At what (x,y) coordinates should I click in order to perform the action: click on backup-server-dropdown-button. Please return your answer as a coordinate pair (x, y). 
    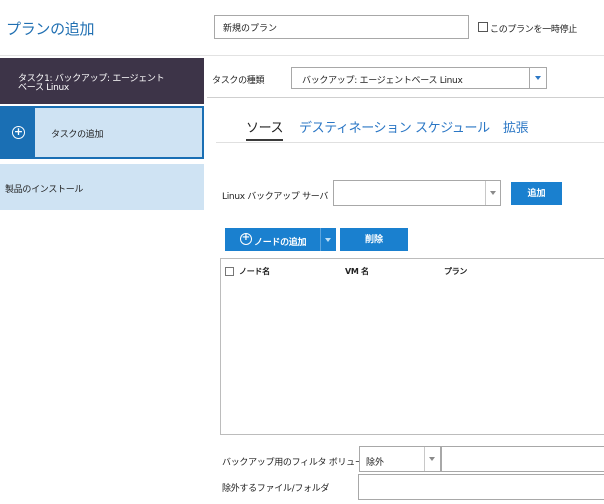
    Looking at the image, I should click on (492, 193).